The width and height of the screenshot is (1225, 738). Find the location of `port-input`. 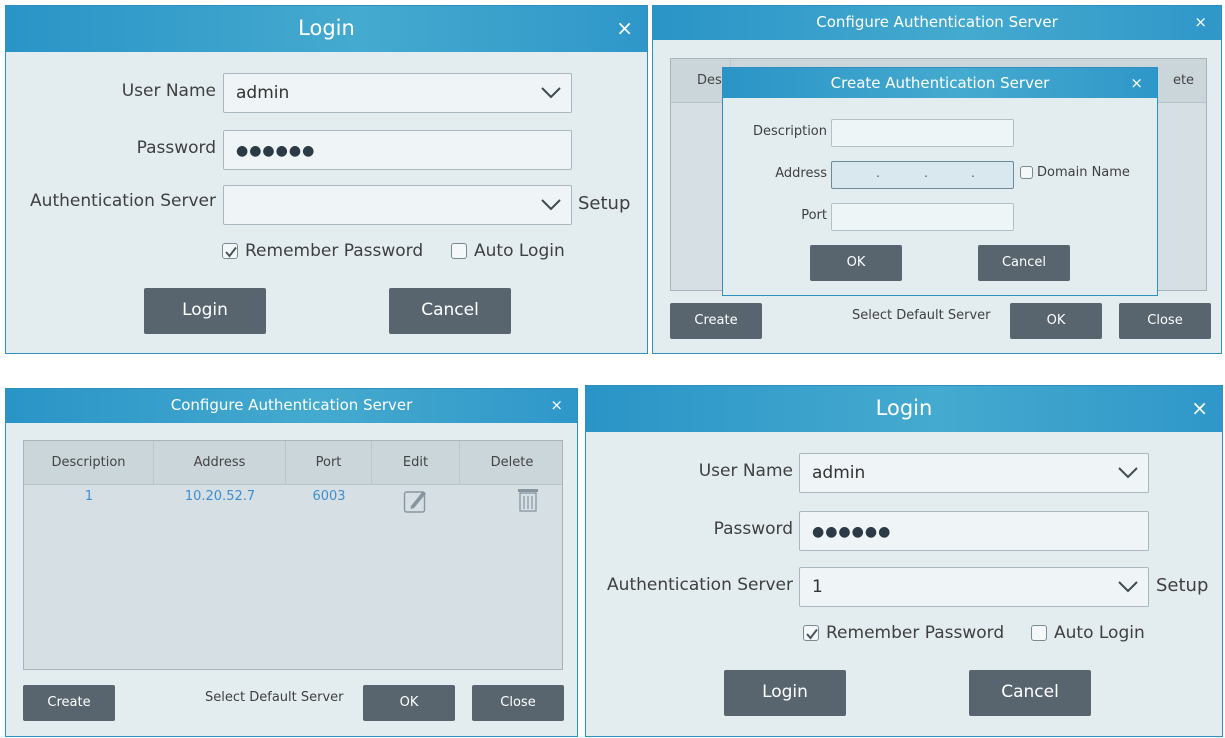

port-input is located at coordinates (922, 217).